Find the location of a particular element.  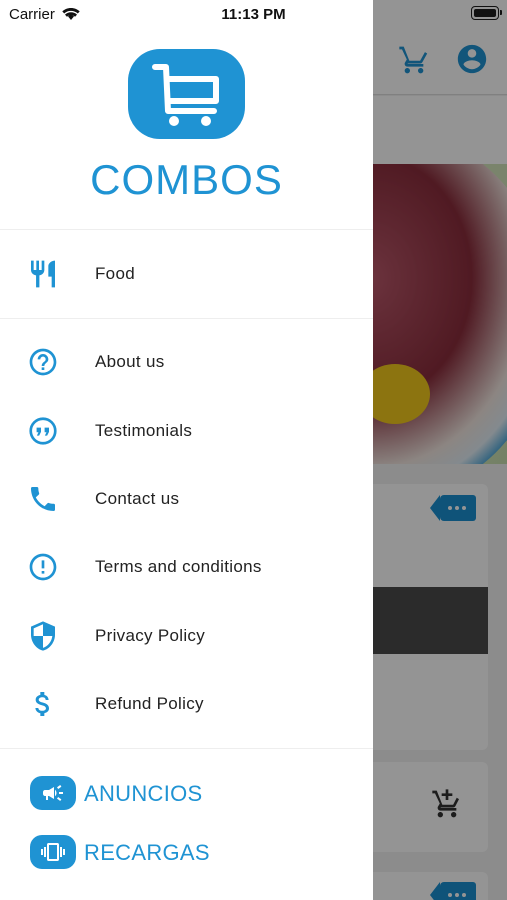

fork-knife-icon is located at coordinates (43, 274).